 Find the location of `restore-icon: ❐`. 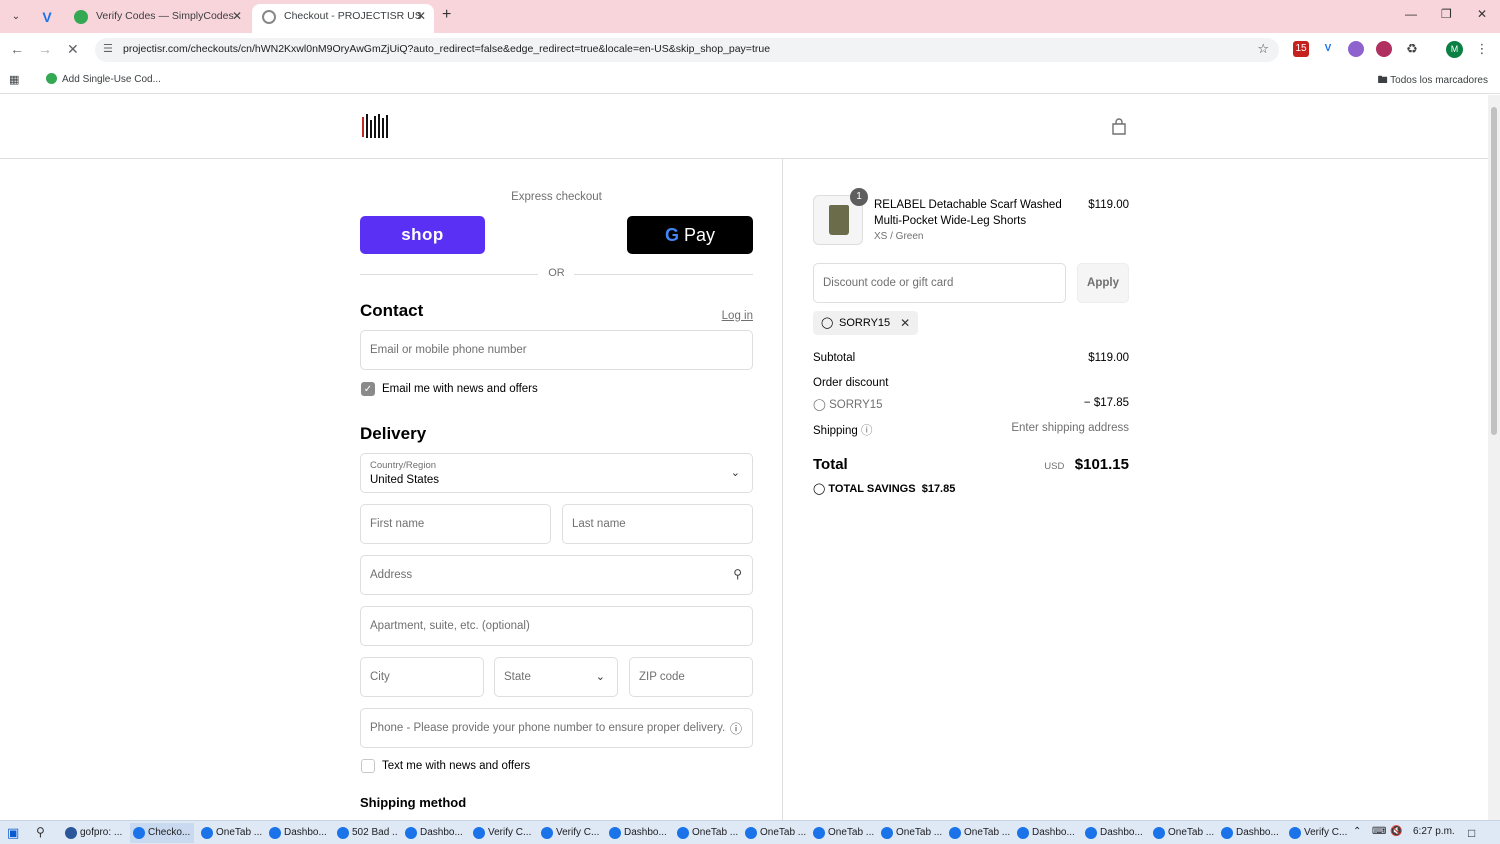

restore-icon: ❐ is located at coordinates (1446, 14).